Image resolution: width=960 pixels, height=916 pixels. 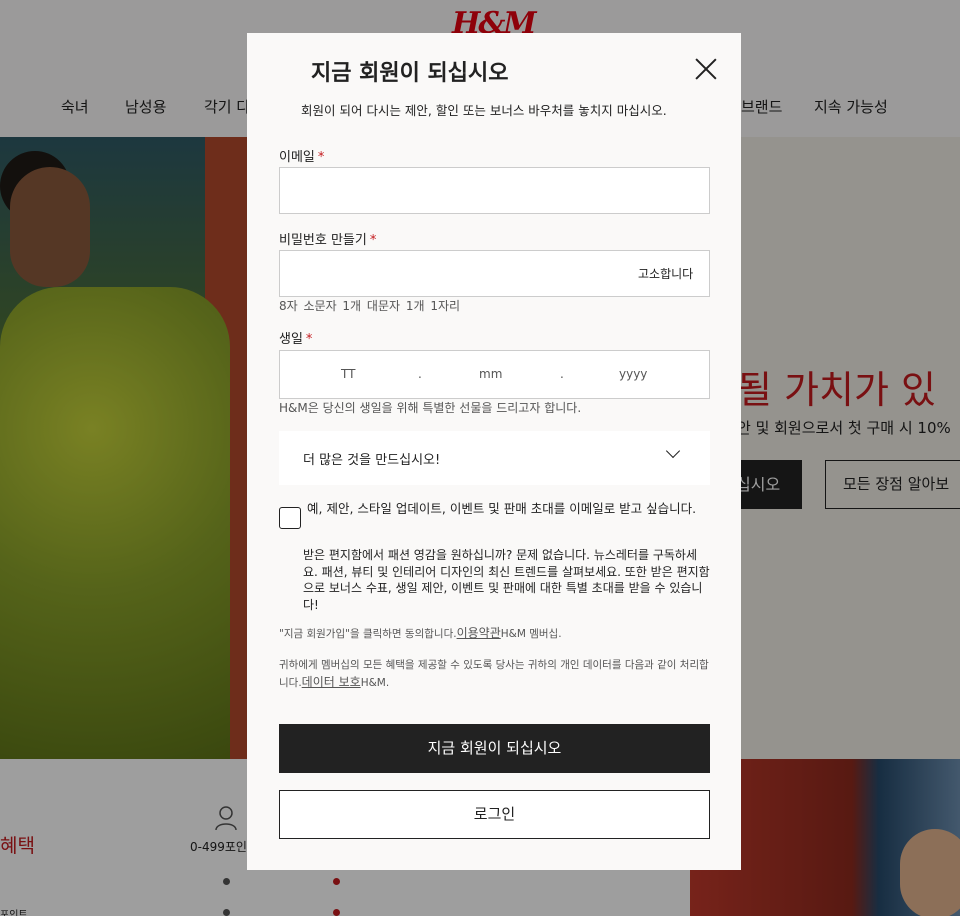 I want to click on birthday-year-field: yyyy, so click(x=633, y=374).